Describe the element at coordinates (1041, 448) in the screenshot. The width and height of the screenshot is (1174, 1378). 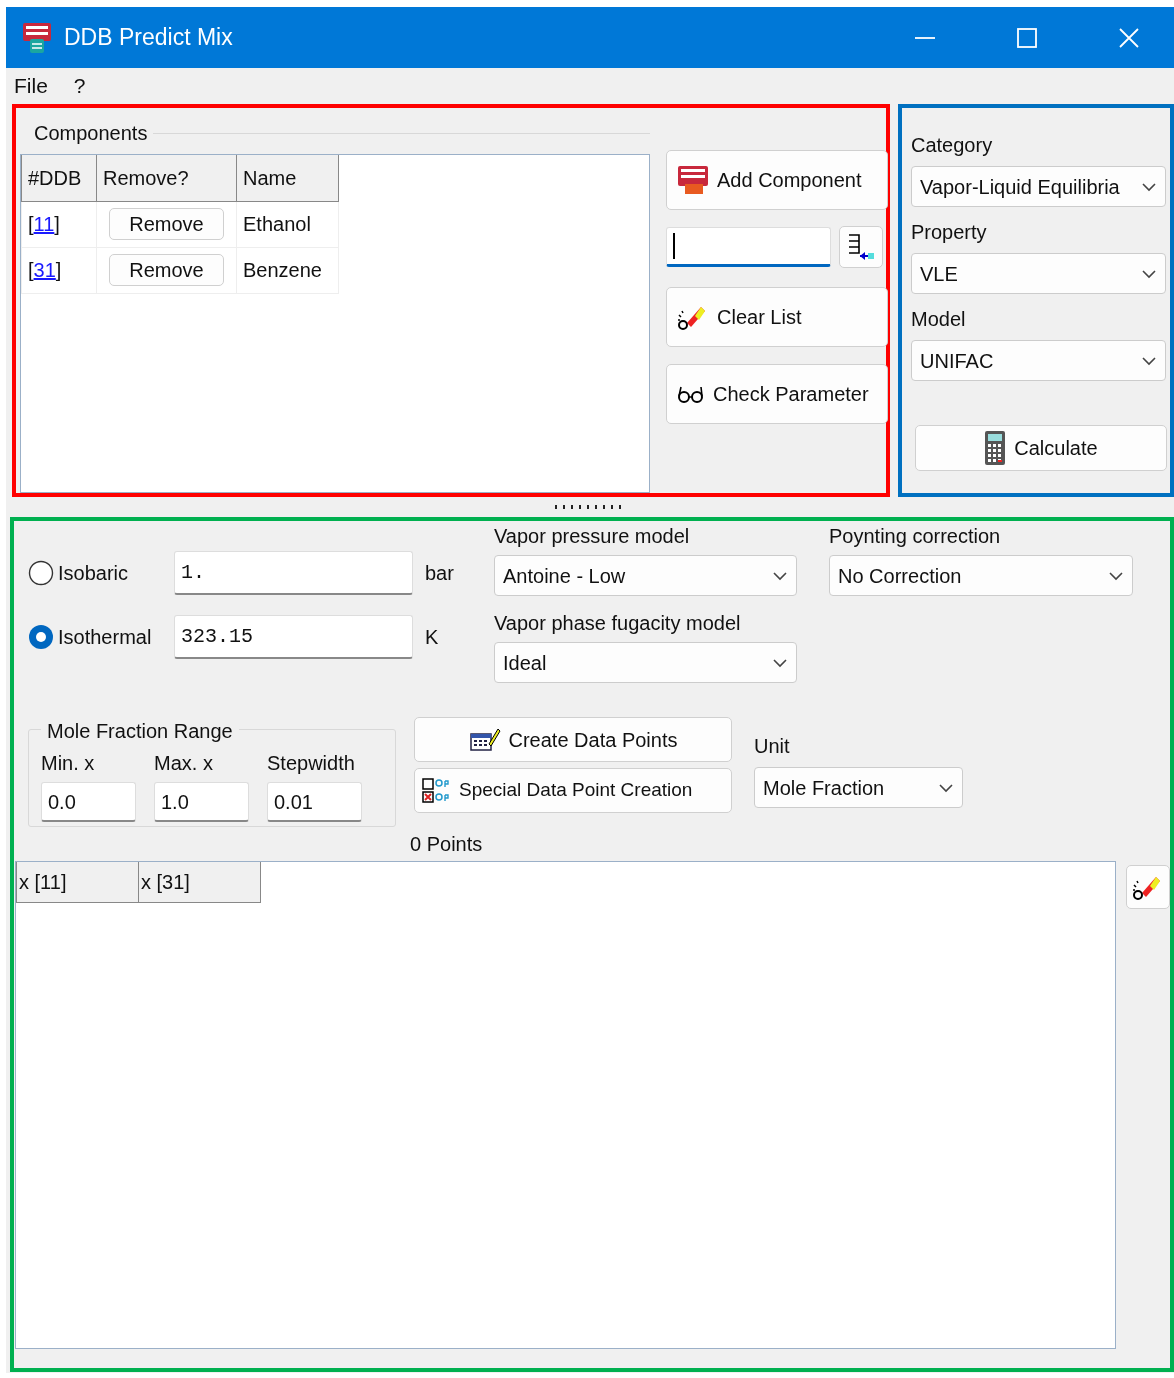
I see `calculate-button: Calculate` at that location.